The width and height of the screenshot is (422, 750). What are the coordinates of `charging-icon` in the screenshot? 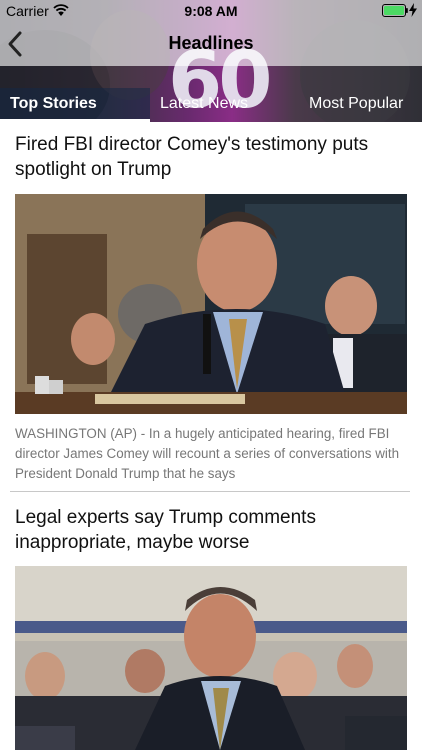 It's located at (413, 10).